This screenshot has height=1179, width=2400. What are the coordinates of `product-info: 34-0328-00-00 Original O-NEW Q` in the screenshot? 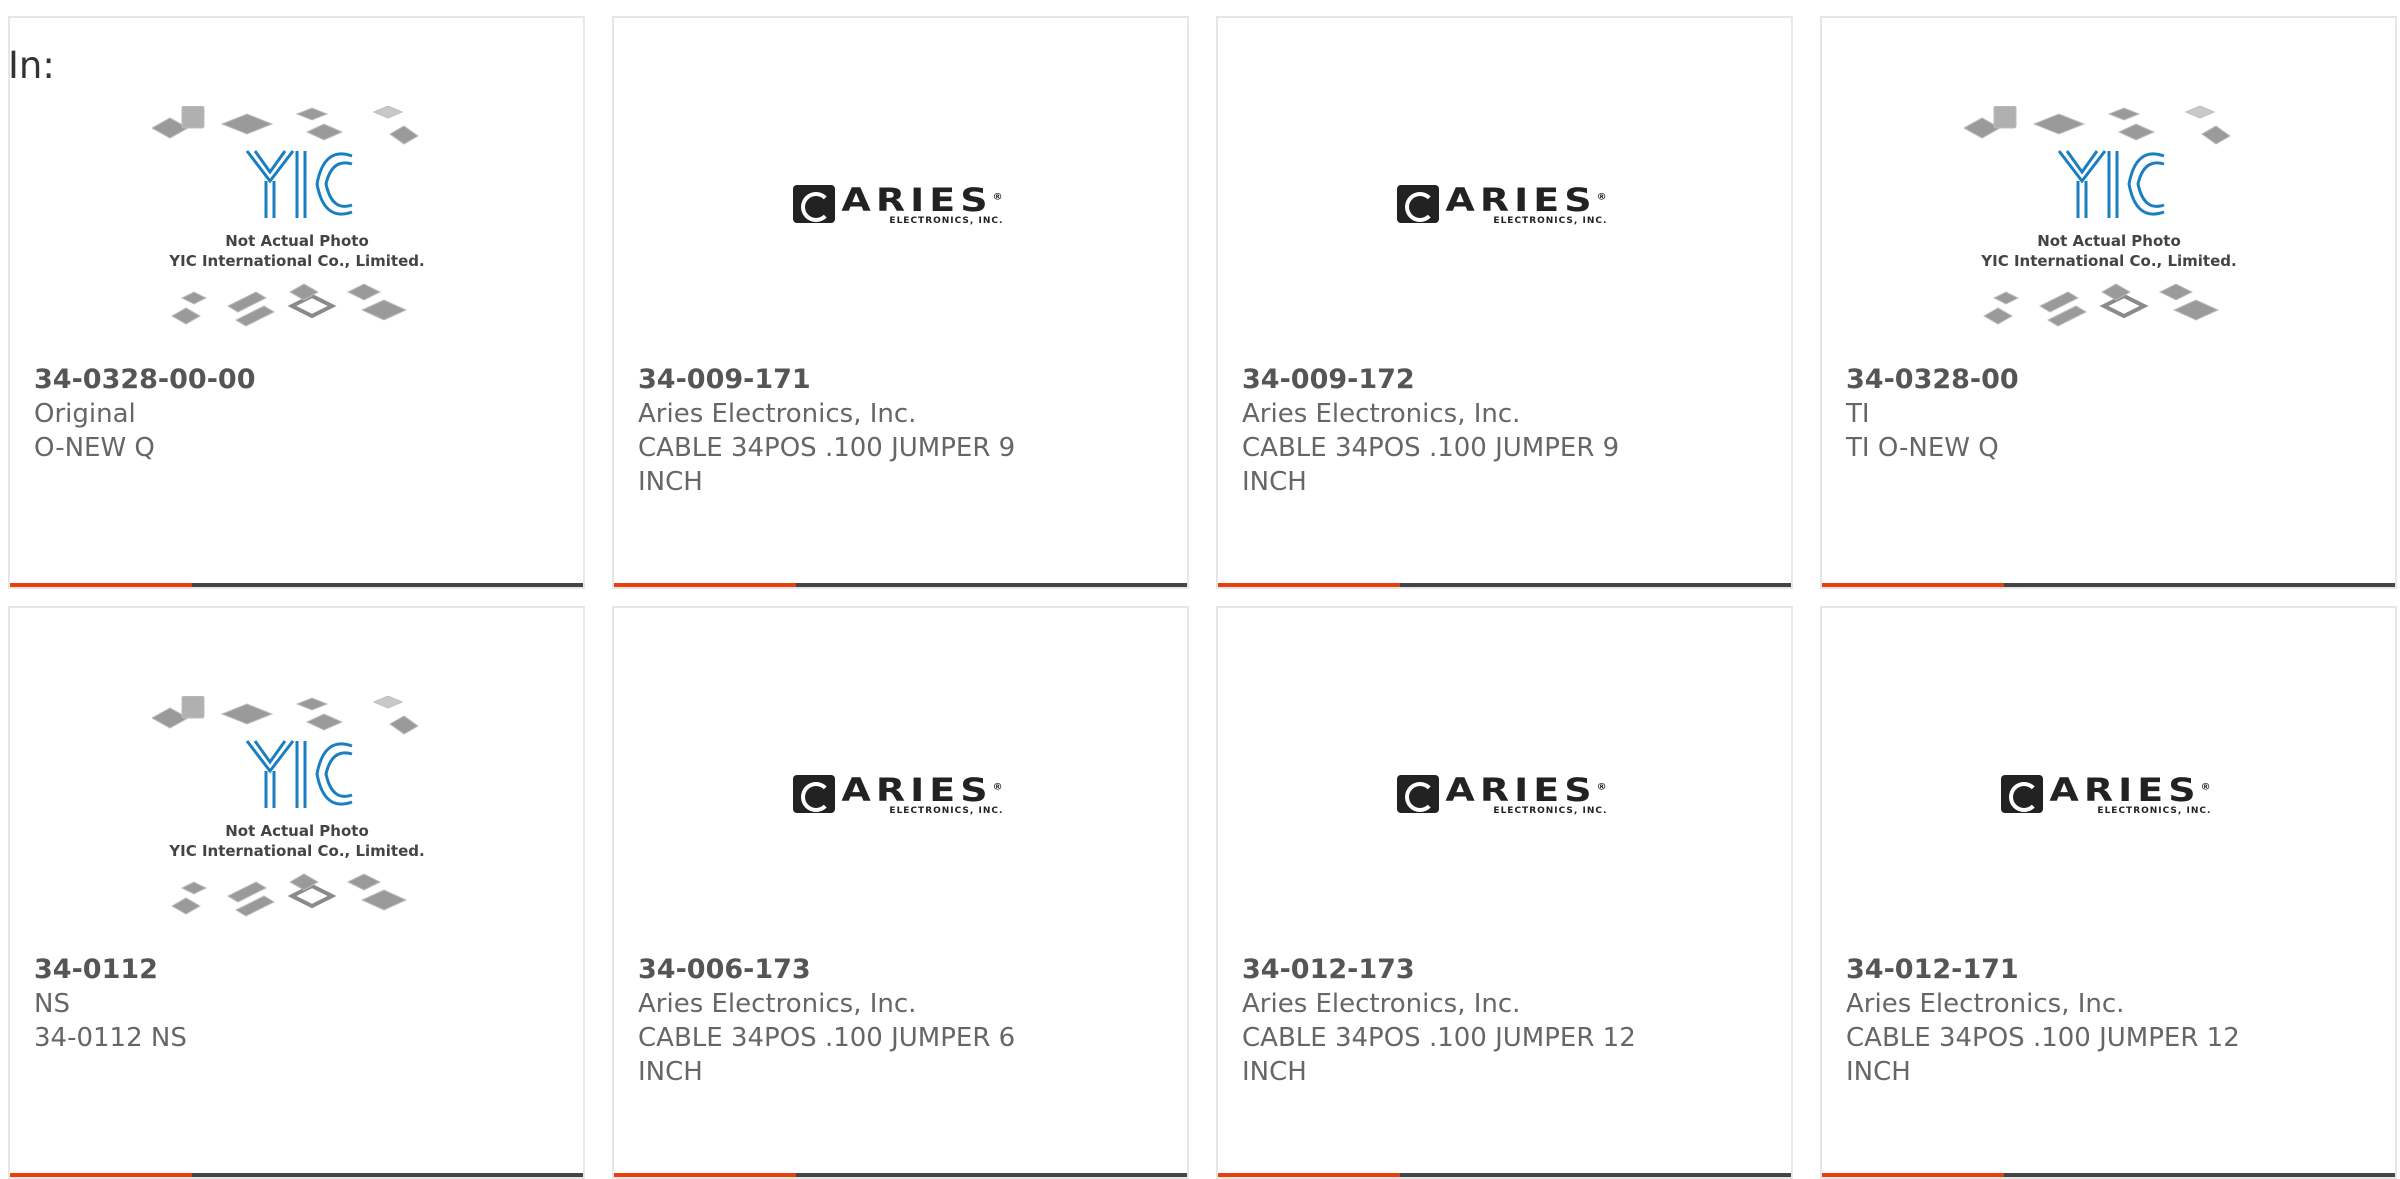 It's located at (249, 414).